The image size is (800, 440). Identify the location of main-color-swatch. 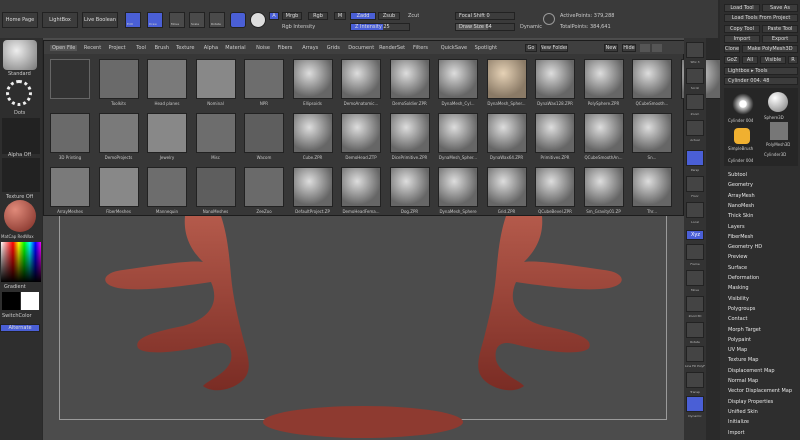
(11, 301).